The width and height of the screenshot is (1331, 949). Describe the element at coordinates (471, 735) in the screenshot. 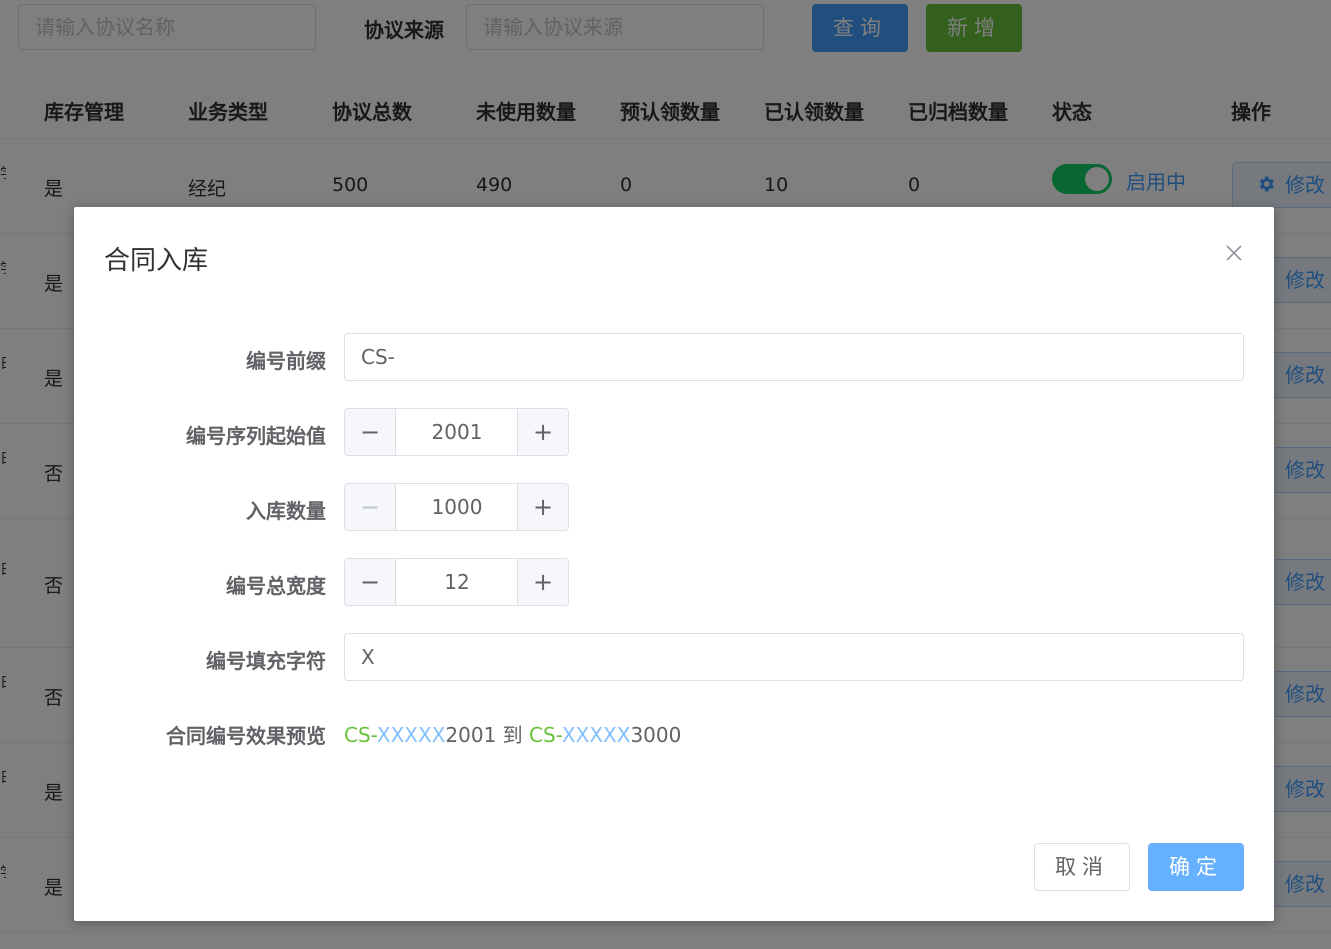

I see `preview-number: 2001` at that location.